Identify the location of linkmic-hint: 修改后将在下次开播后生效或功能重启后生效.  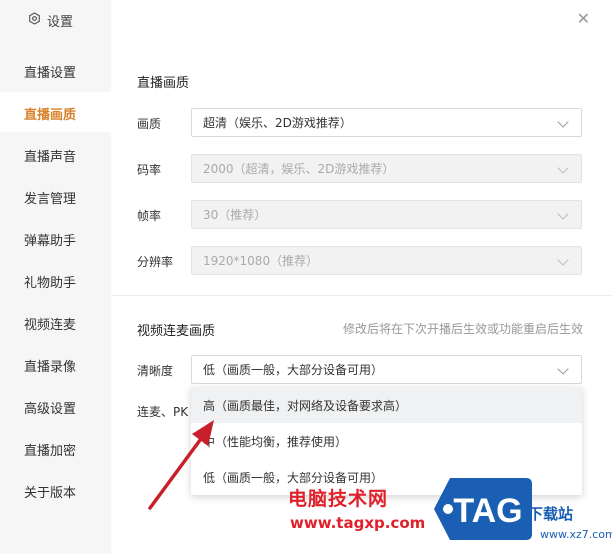
(462, 329).